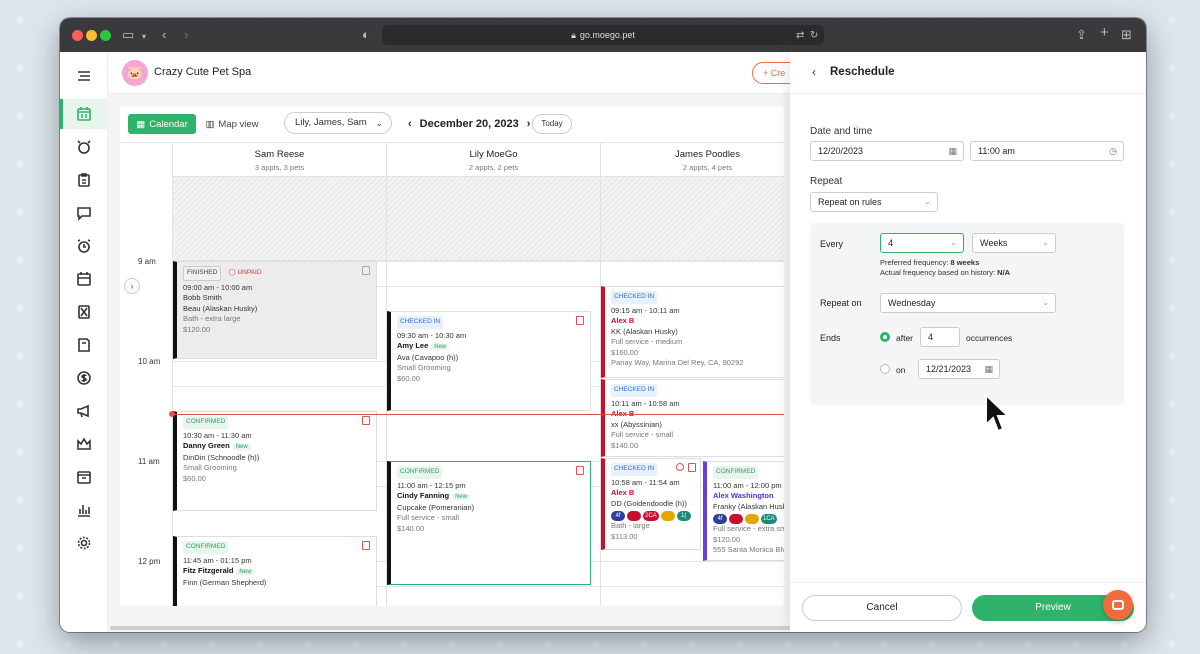 Image resolution: width=1200 pixels, height=654 pixels. Describe the element at coordinates (493, 160) in the screenshot. I see `column-header: Lily MoeGo 2 appts, 2 pets` at that location.